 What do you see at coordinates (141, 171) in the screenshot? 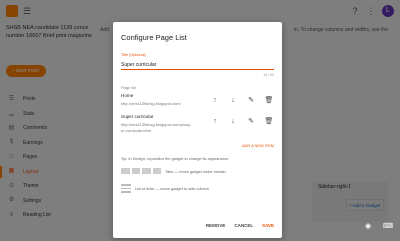
I see `tabs-layout-icon` at bounding box center [141, 171].